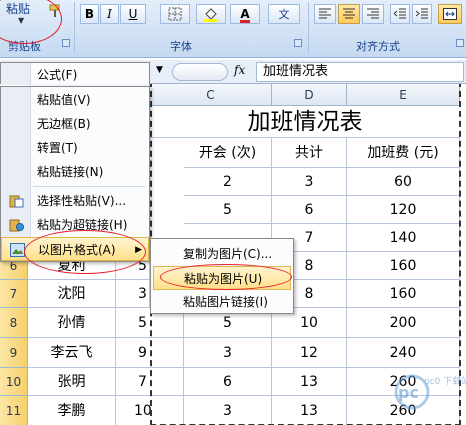 The width and height of the screenshot is (466, 425). I want to click on bold-button: B, so click(89, 14).